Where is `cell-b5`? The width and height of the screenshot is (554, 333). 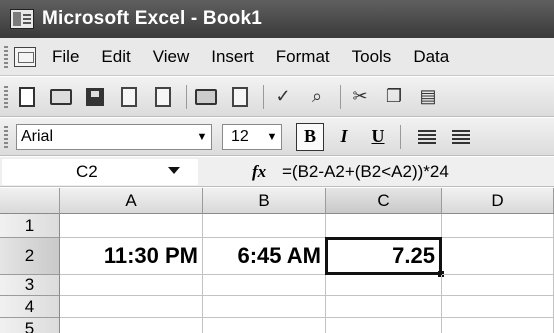 cell-b5 is located at coordinates (264, 325).